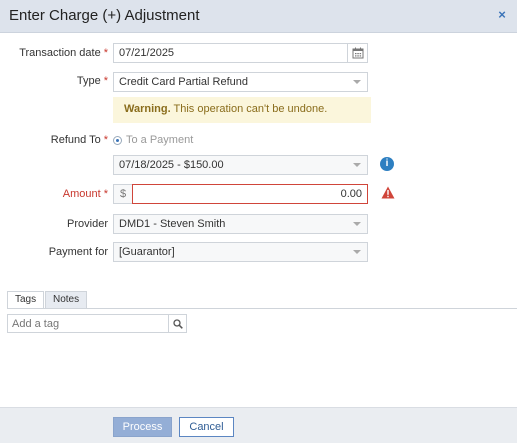 This screenshot has height=443, width=517. I want to click on transaction-date-input: 07/21/2025, so click(240, 53).